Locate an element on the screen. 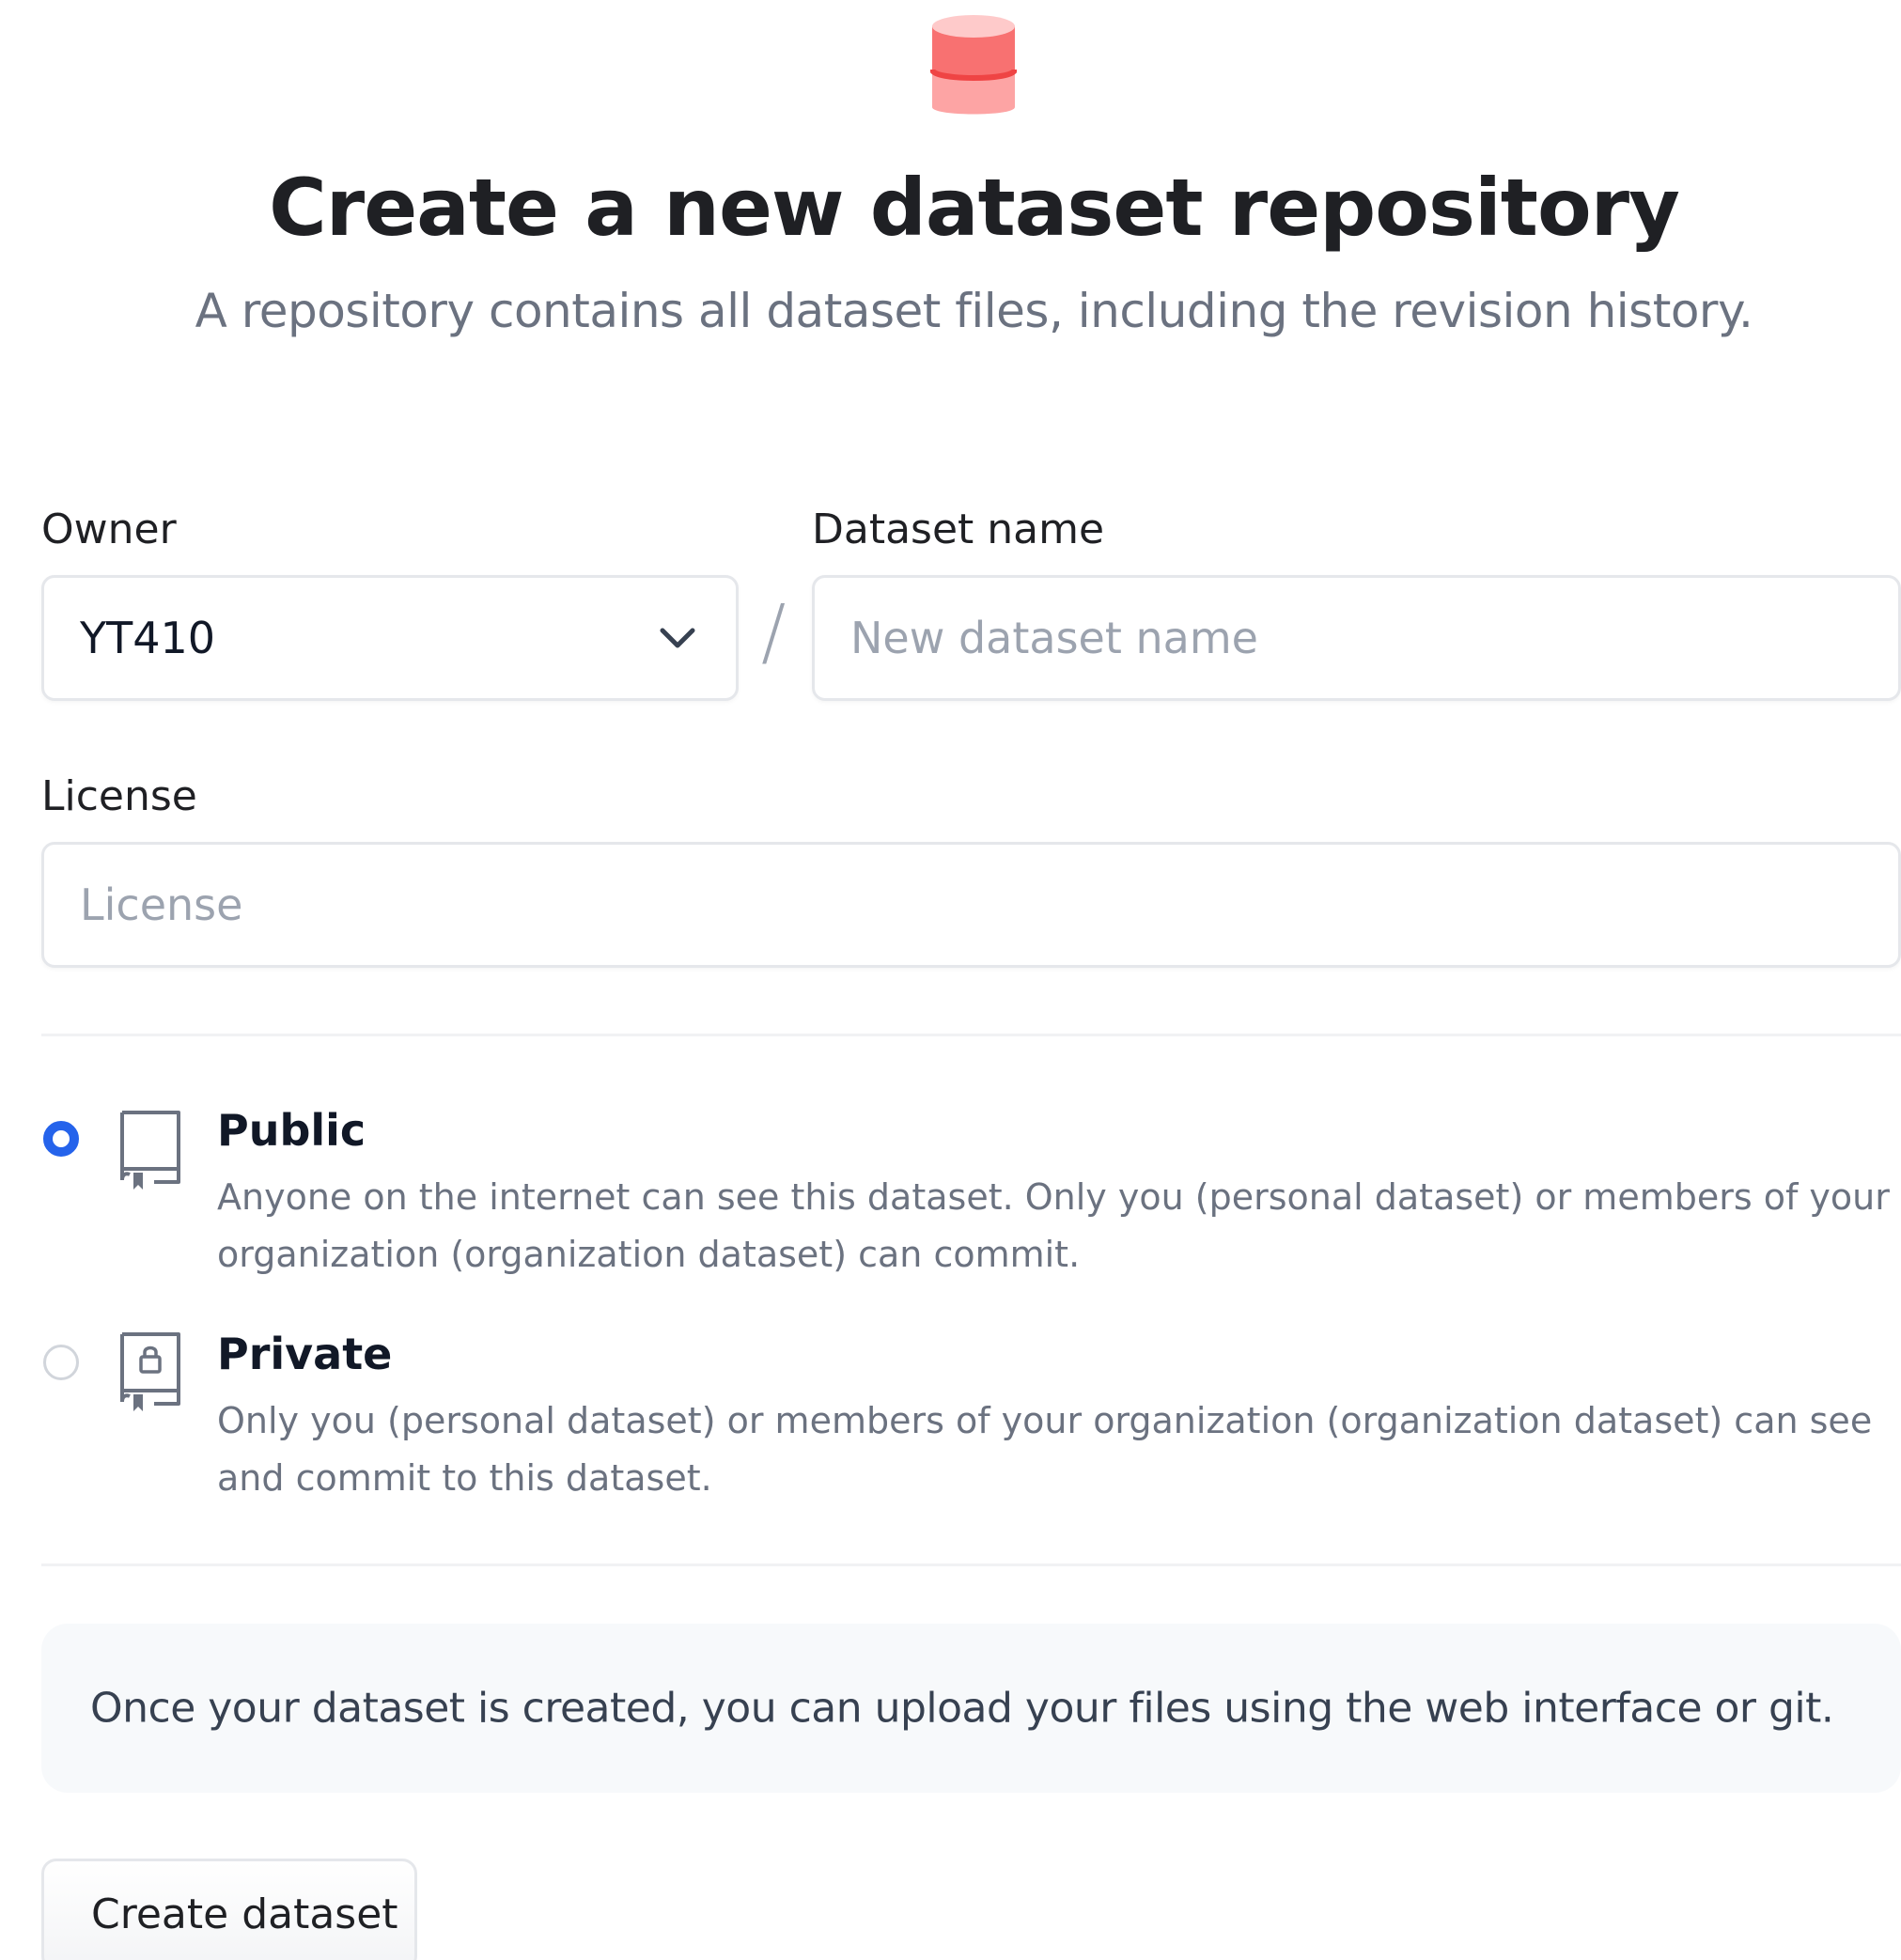 Image resolution: width=1901 pixels, height=1960 pixels. dataset-name-field is located at coordinates (1356, 638).